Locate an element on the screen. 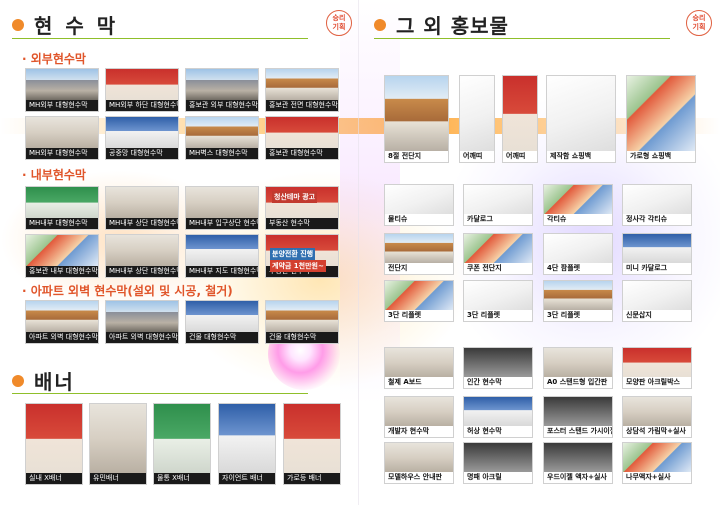  product-thumbnail: 홍보관 전면 대형현수막 is located at coordinates (302, 90).